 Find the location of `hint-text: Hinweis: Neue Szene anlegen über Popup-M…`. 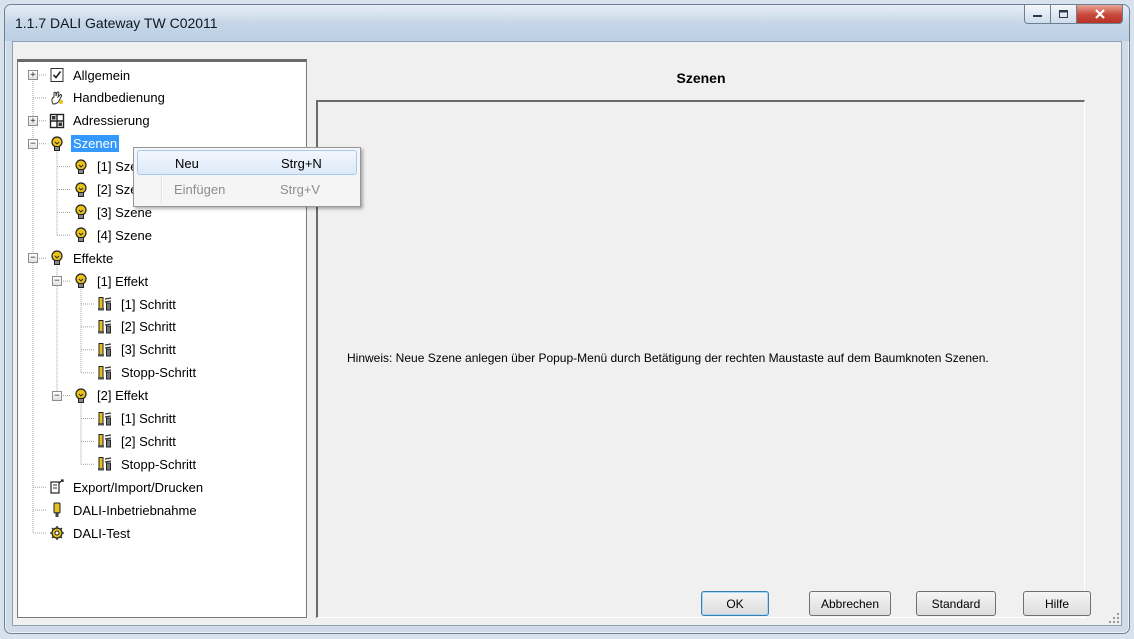

hint-text: Hinweis: Neue Szene anlegen über Popup-M… is located at coordinates (668, 358).